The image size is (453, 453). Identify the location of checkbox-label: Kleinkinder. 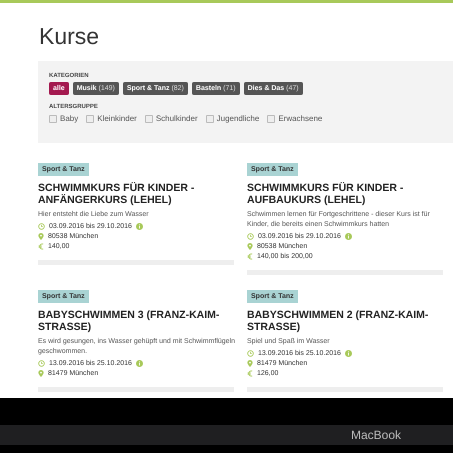
(117, 118).